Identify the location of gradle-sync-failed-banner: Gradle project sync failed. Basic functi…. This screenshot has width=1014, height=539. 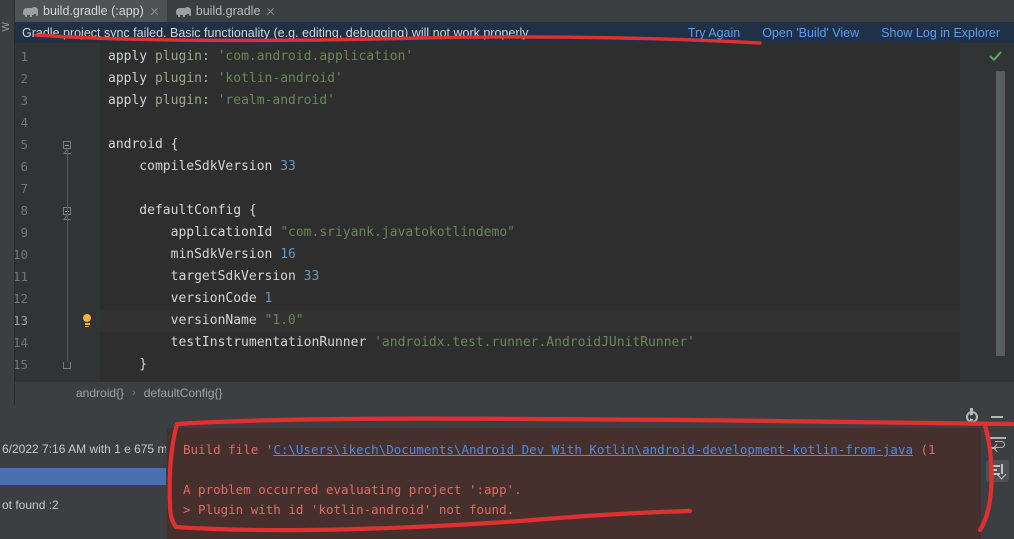
(514, 32).